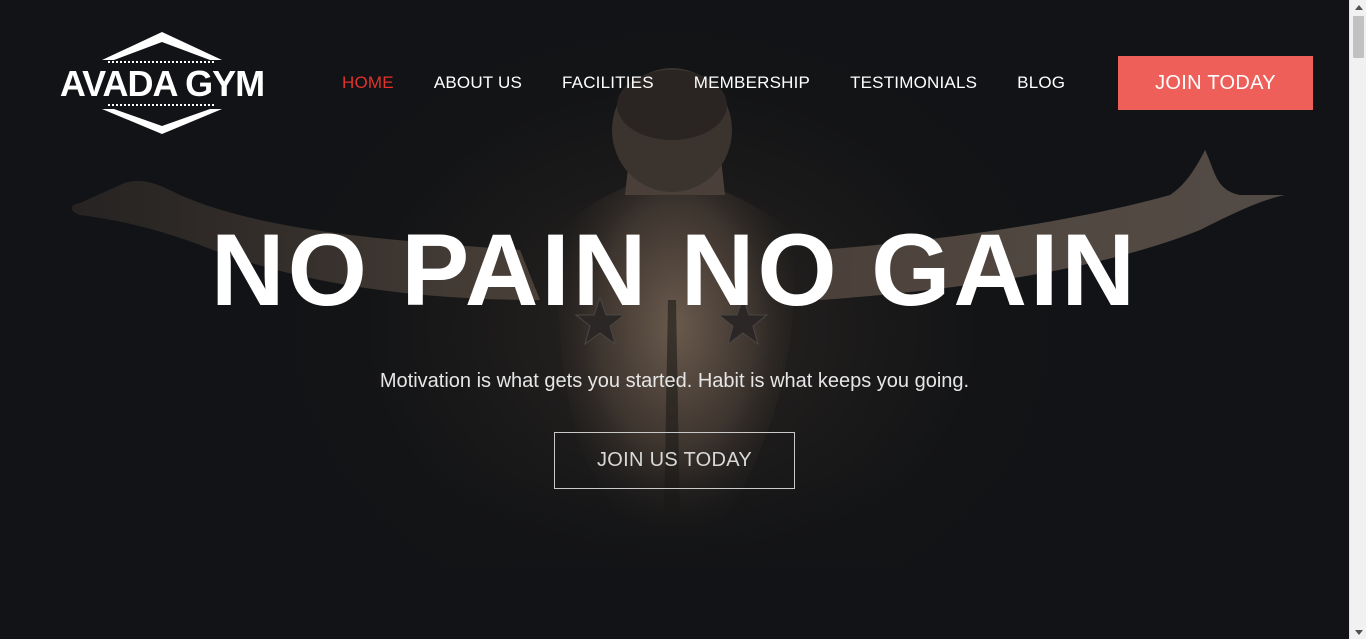 The width and height of the screenshot is (1366, 639). What do you see at coordinates (368, 83) in the screenshot?
I see `nav-item-home: HOME` at bounding box center [368, 83].